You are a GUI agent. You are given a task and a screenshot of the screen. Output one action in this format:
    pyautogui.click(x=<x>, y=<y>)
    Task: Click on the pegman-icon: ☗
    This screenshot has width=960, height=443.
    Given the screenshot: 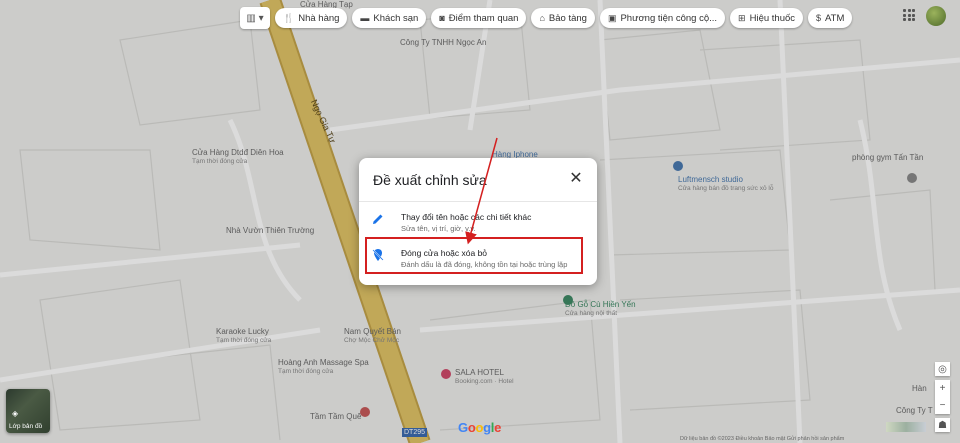 What is the action you would take?
    pyautogui.click(x=942, y=425)
    